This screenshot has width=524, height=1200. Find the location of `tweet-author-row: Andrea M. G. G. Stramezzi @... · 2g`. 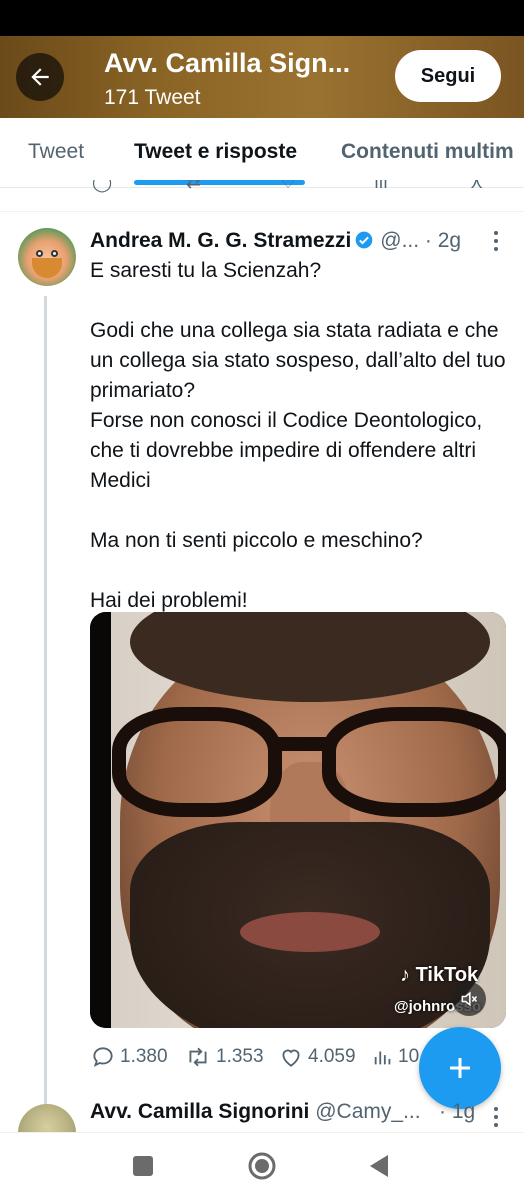

tweet-author-row: Andrea M. G. G. Stramezzi @... · 2g is located at coordinates (305, 243).